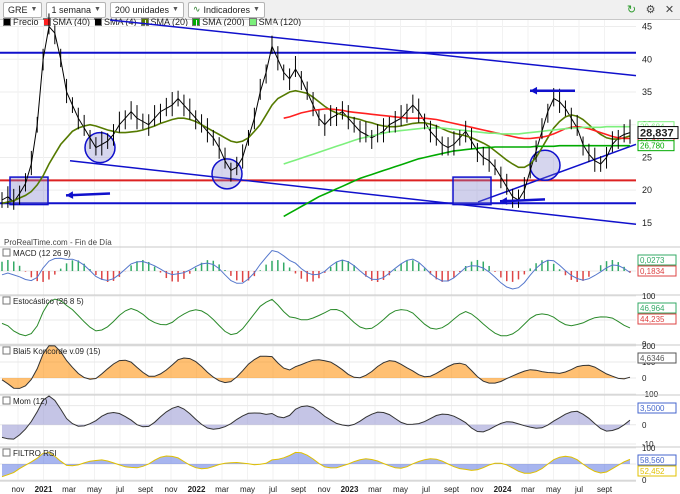 Image resolution: width=680 pixels, height=494 pixels. Describe the element at coordinates (647, 59) in the screenshot. I see `y-tick-label: 40` at that location.